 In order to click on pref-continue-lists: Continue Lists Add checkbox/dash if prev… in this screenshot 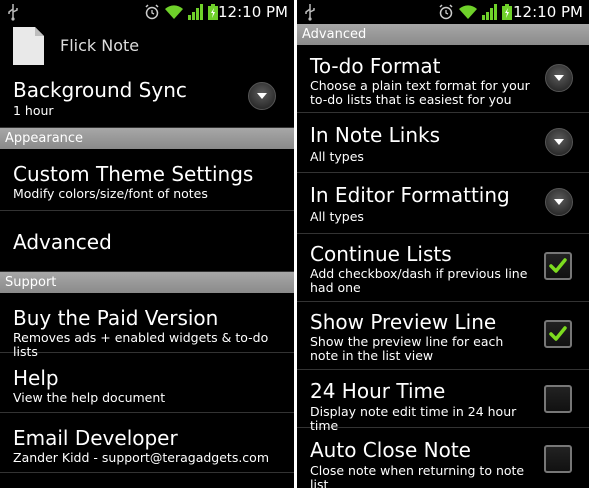, I will do `click(443, 268)`.